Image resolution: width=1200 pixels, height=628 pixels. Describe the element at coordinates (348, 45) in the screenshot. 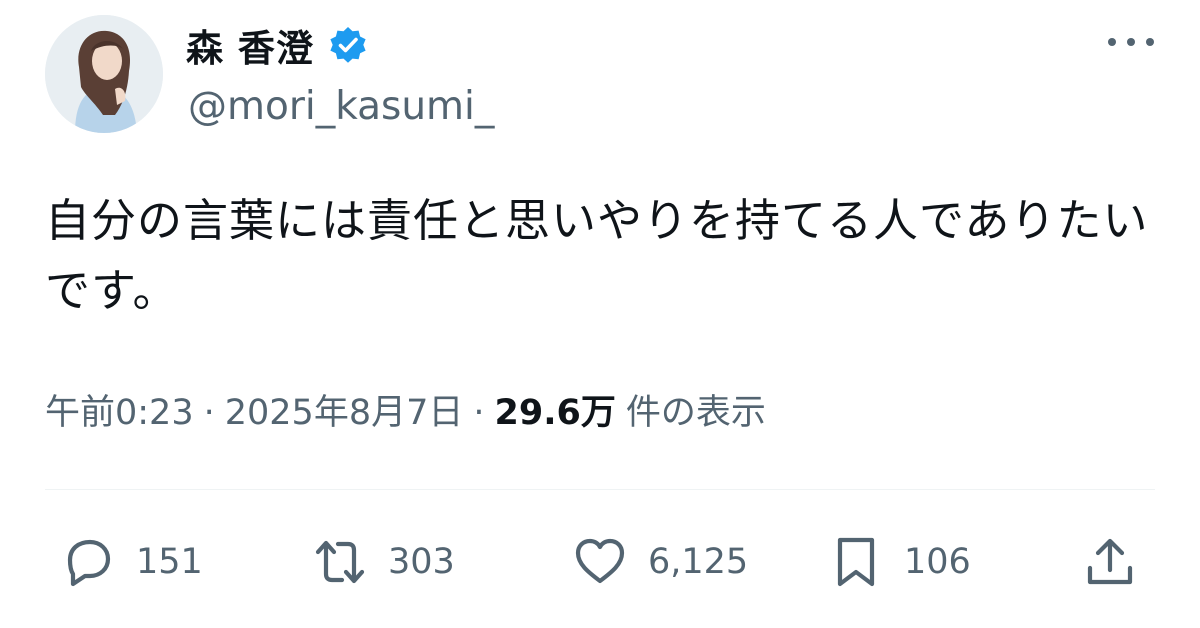

I see `verified-badge-icon` at that location.